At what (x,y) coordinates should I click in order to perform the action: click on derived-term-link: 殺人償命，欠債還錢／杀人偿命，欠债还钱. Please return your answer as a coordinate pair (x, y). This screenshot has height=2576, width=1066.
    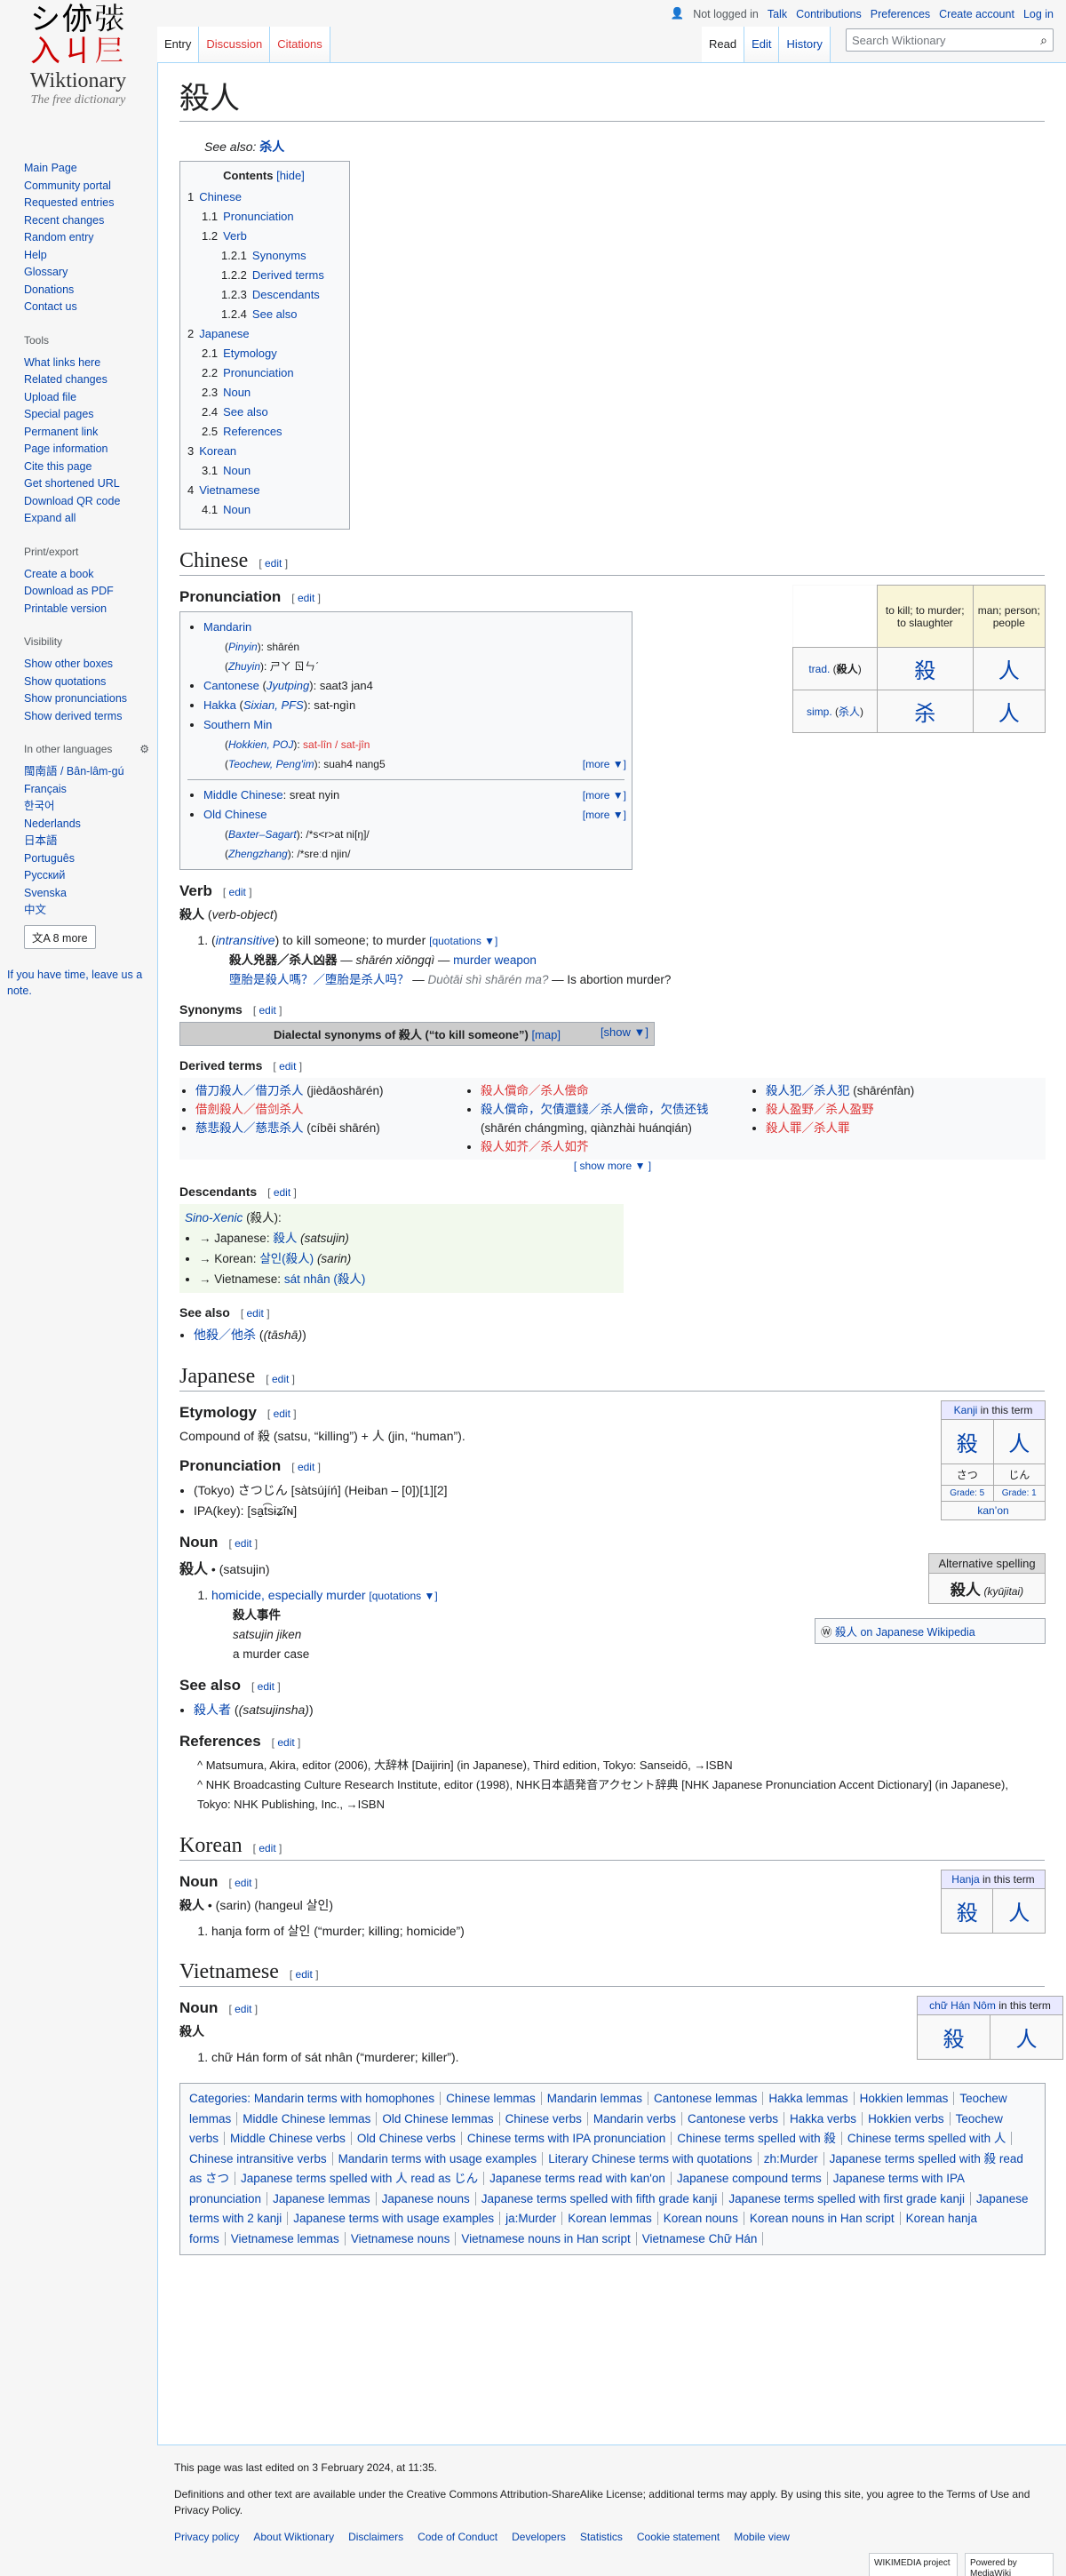
    Looking at the image, I should click on (595, 1109).